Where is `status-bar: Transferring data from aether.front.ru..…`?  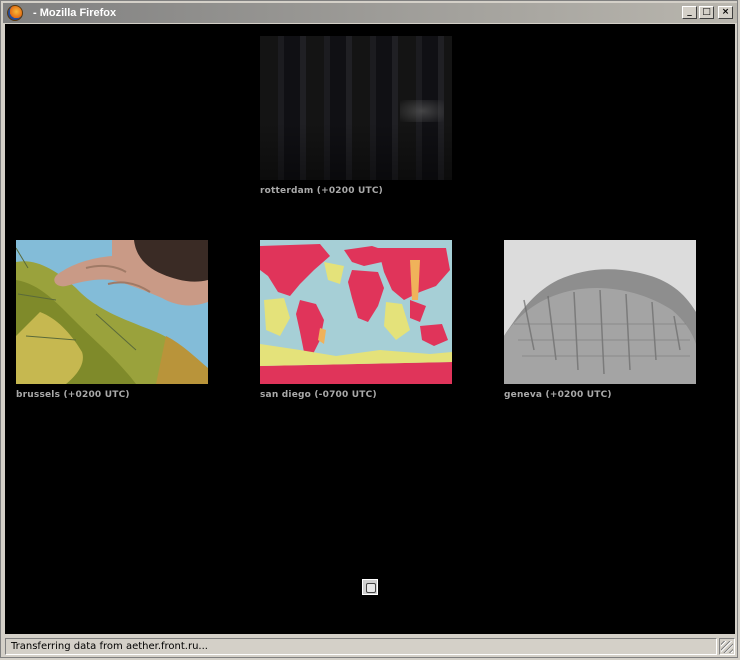
status-bar: Transferring data from aether.front.ru..… is located at coordinates (370, 646).